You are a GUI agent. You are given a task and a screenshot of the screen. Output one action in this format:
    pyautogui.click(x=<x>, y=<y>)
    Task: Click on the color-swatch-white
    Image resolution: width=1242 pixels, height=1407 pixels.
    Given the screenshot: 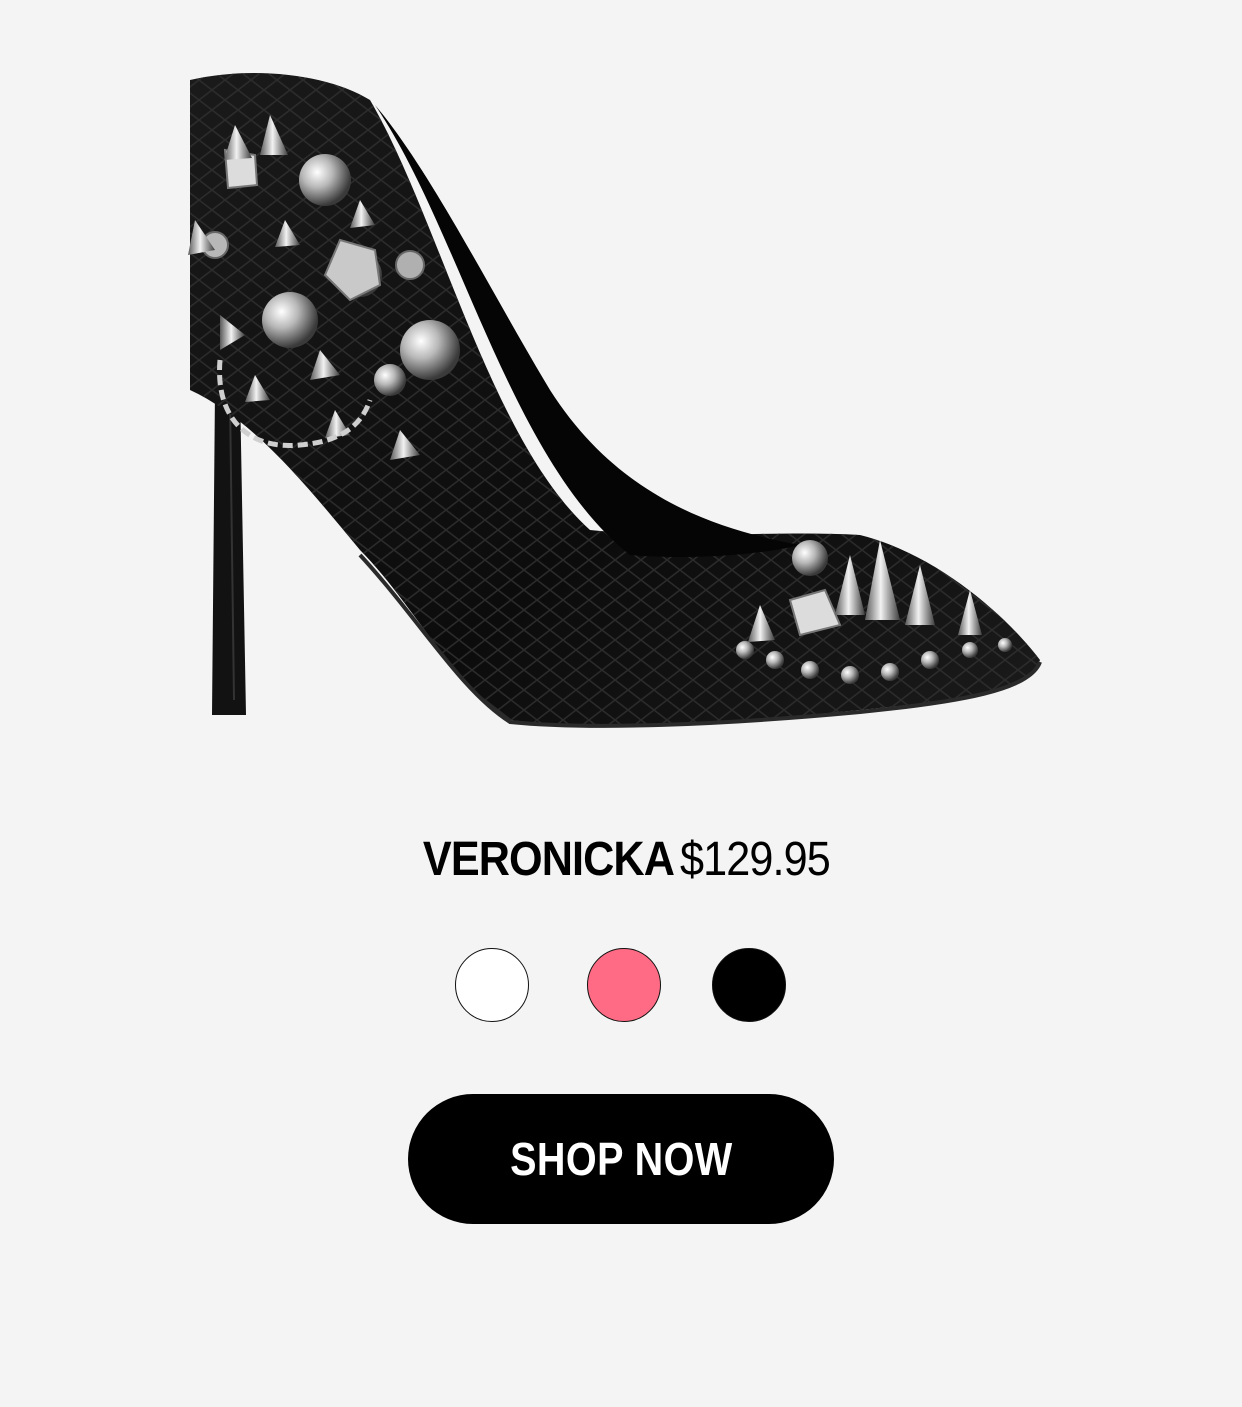 What is the action you would take?
    pyautogui.click(x=492, y=985)
    